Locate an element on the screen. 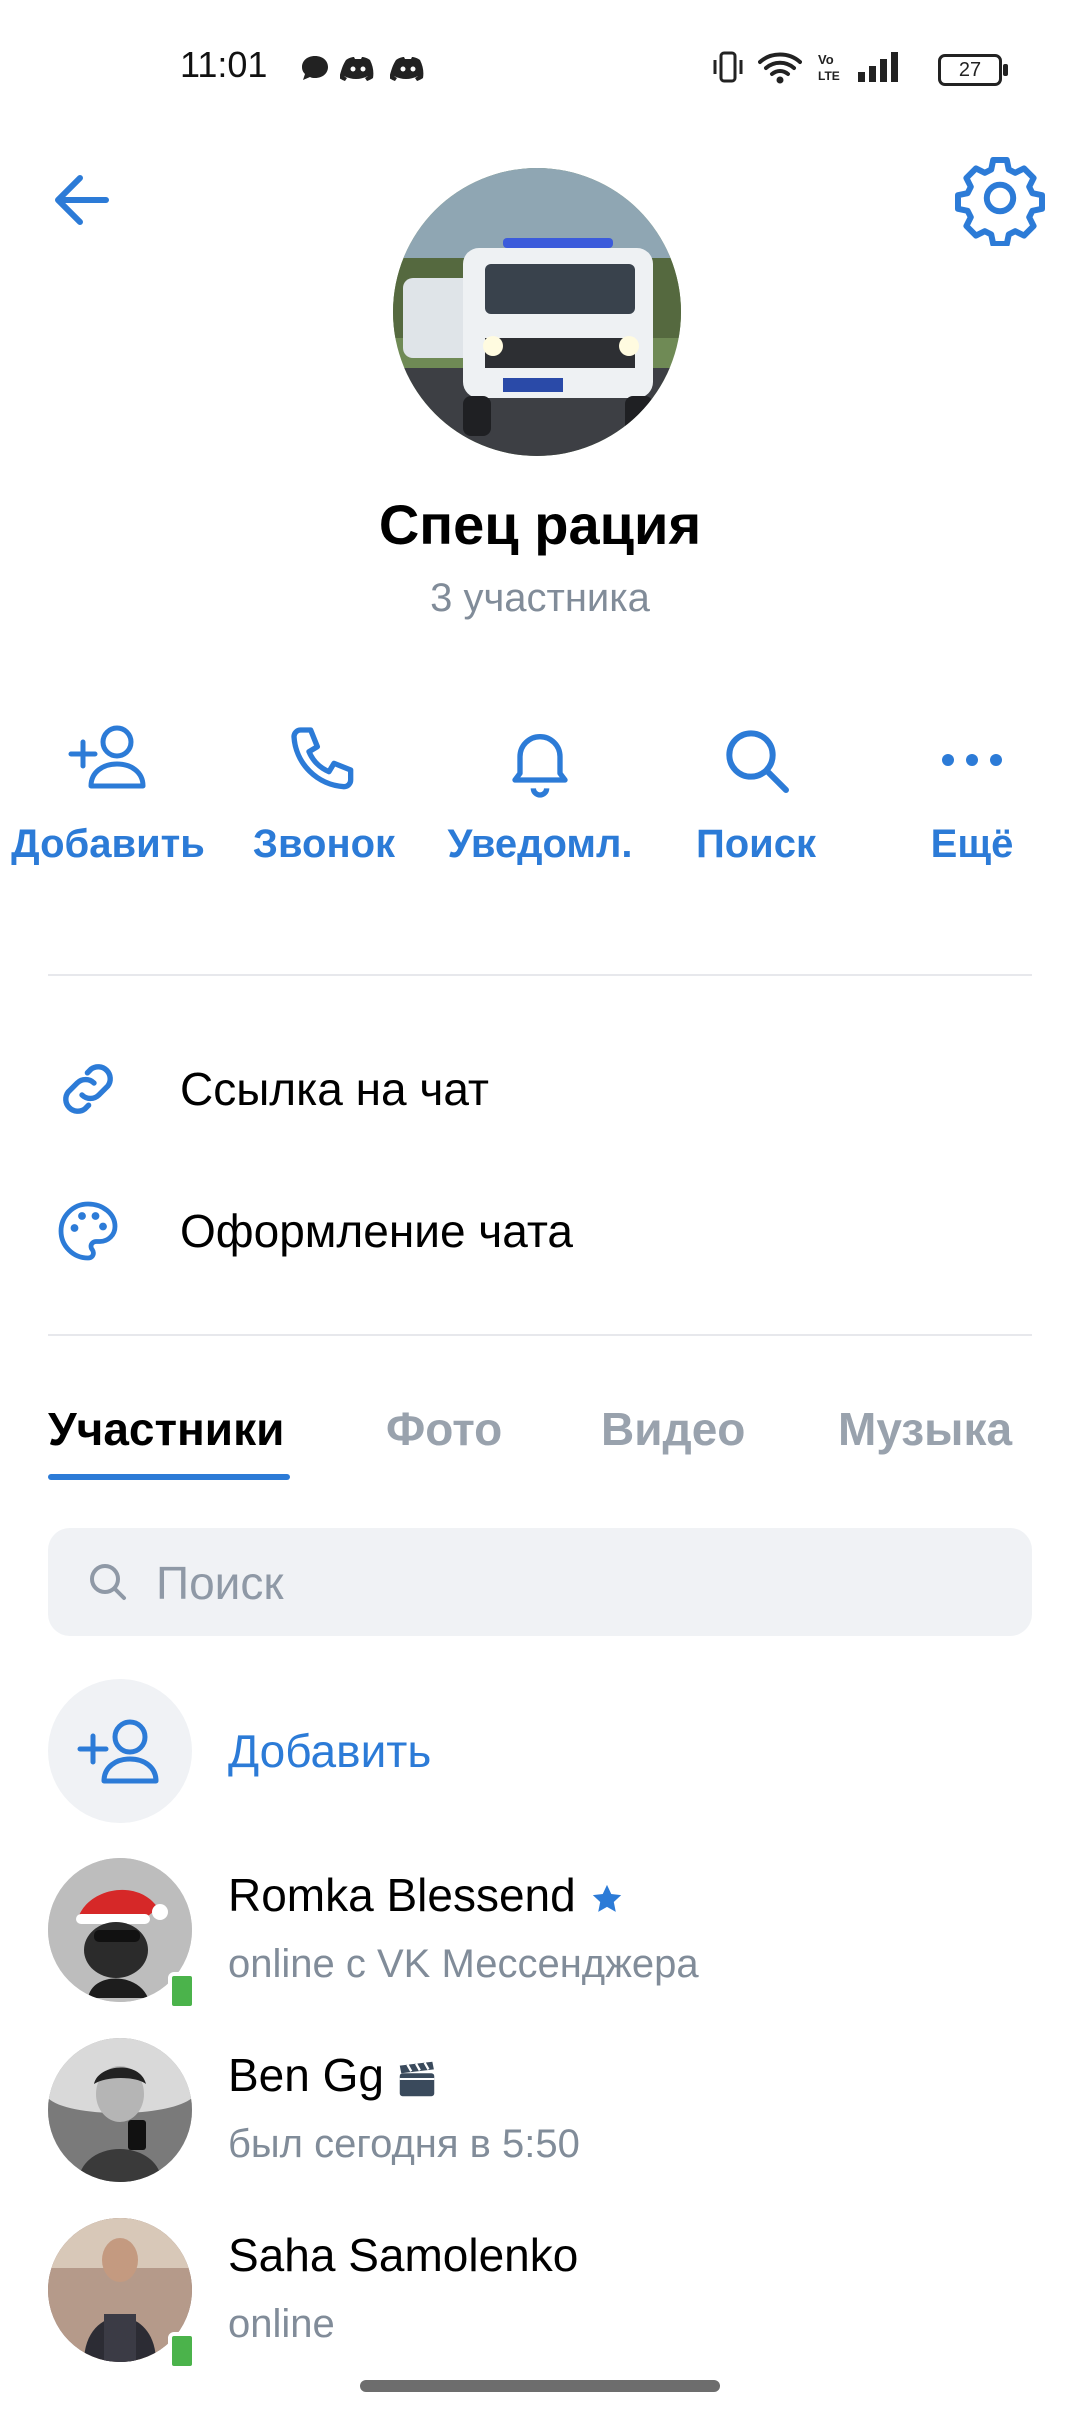  action-more-button: Ещё is located at coordinates (972, 805).